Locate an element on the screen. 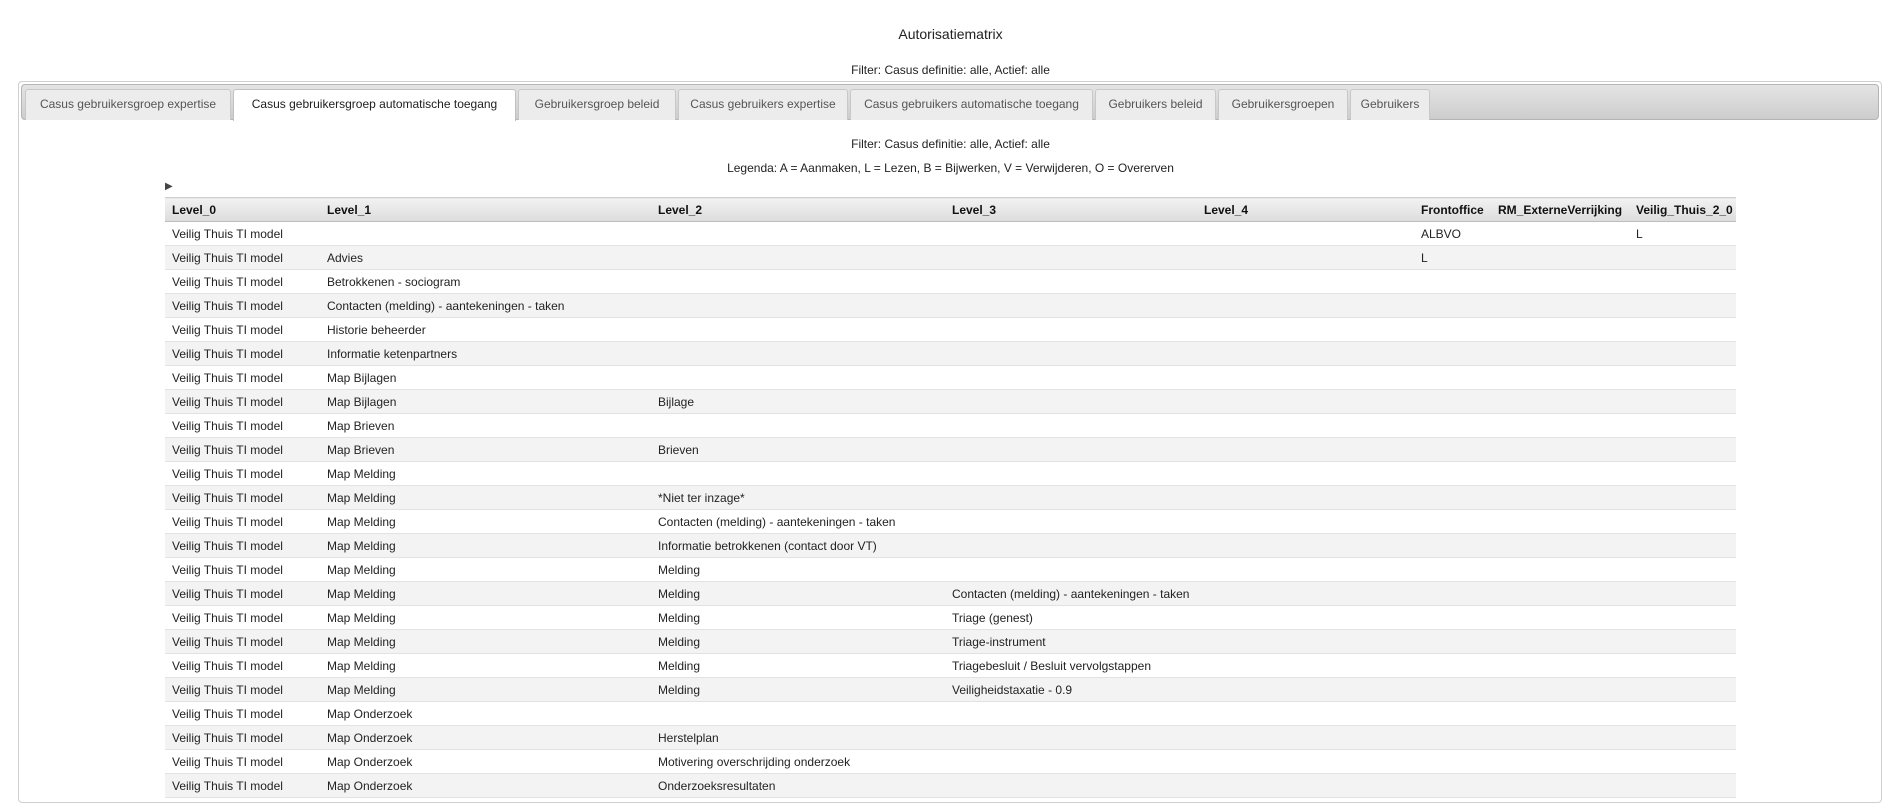 The width and height of the screenshot is (1883, 803). triangle-right-icon: ▶ is located at coordinates (169, 186).